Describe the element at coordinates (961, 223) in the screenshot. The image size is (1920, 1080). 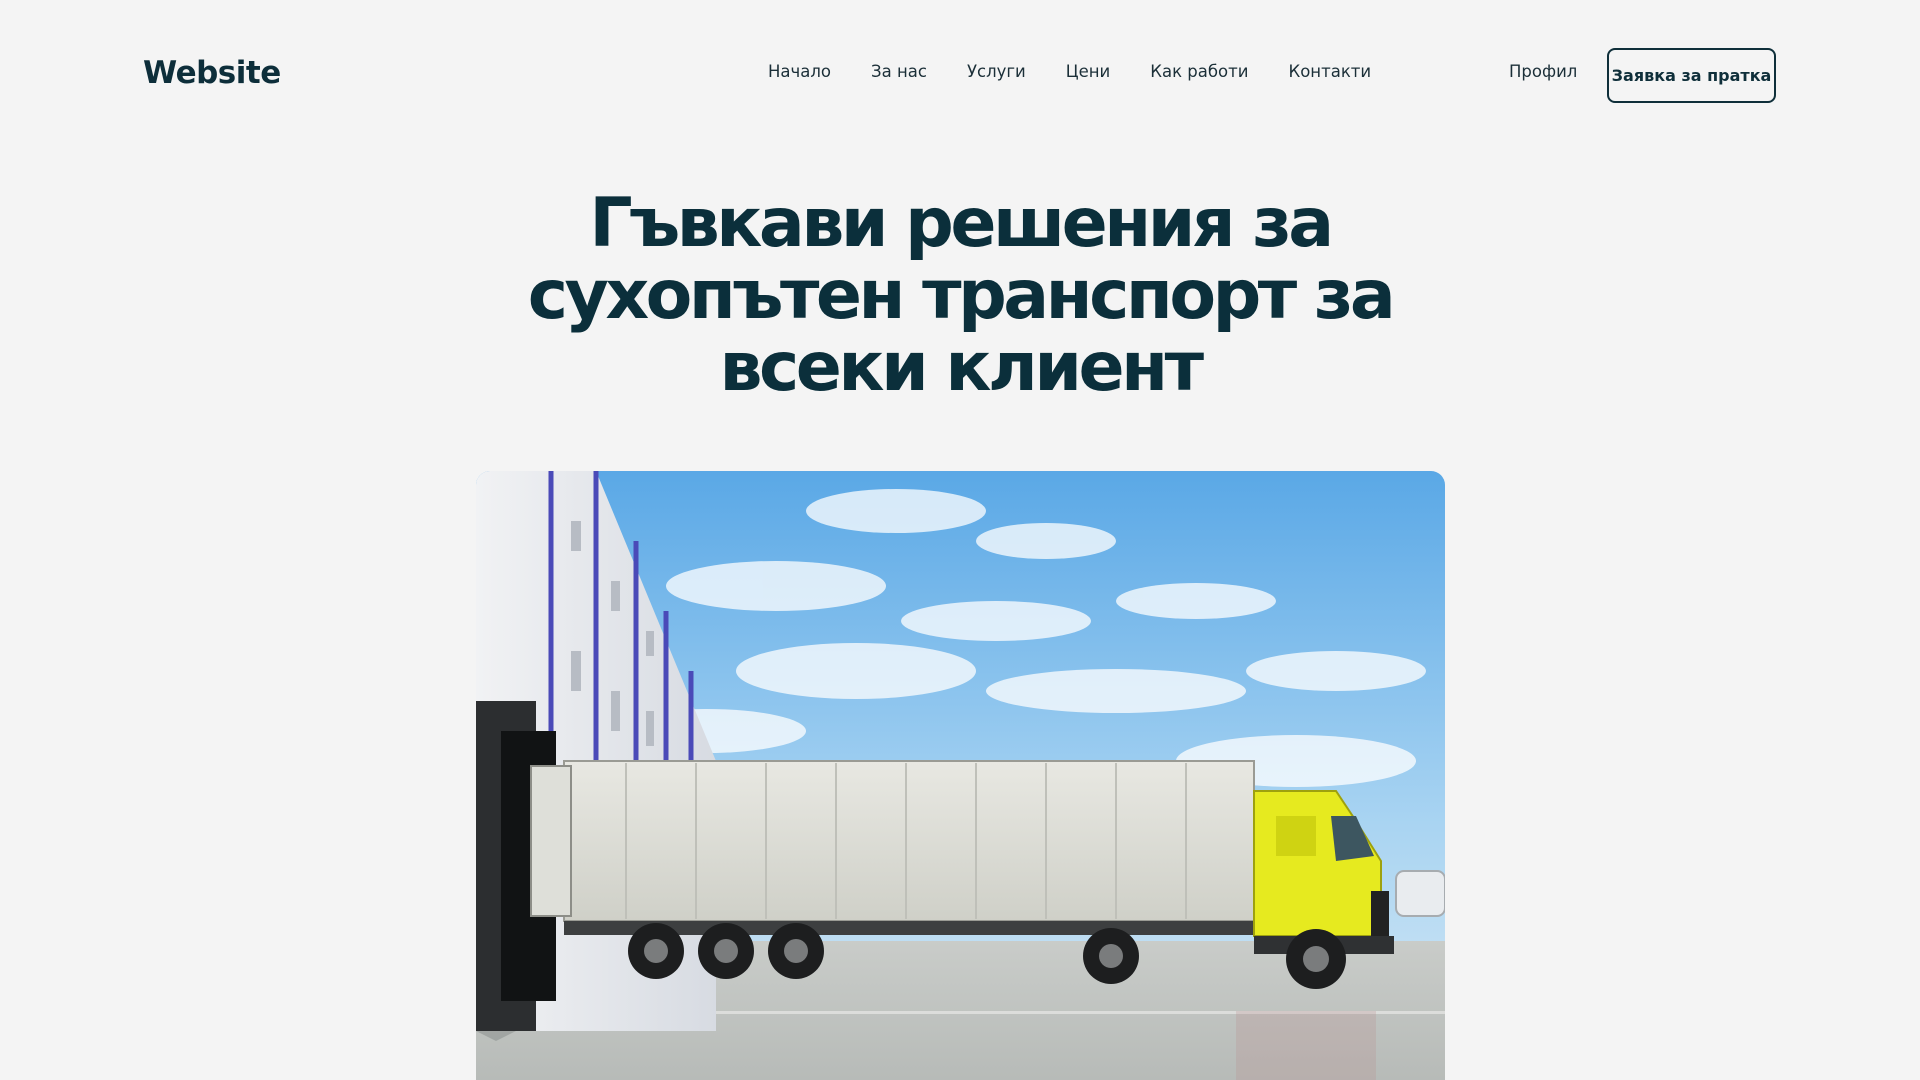
I see `hero-title-line-1: Гъвкави решения за` at that location.